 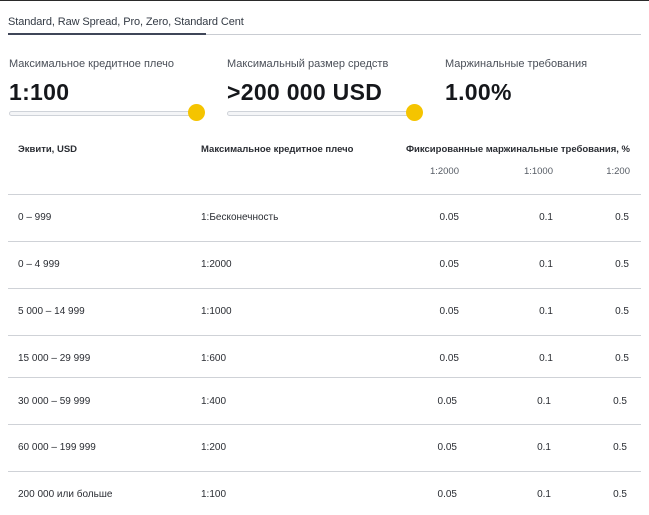 What do you see at coordinates (516, 64) in the screenshot?
I see `margin-requirements-label: Маржинальные требования` at bounding box center [516, 64].